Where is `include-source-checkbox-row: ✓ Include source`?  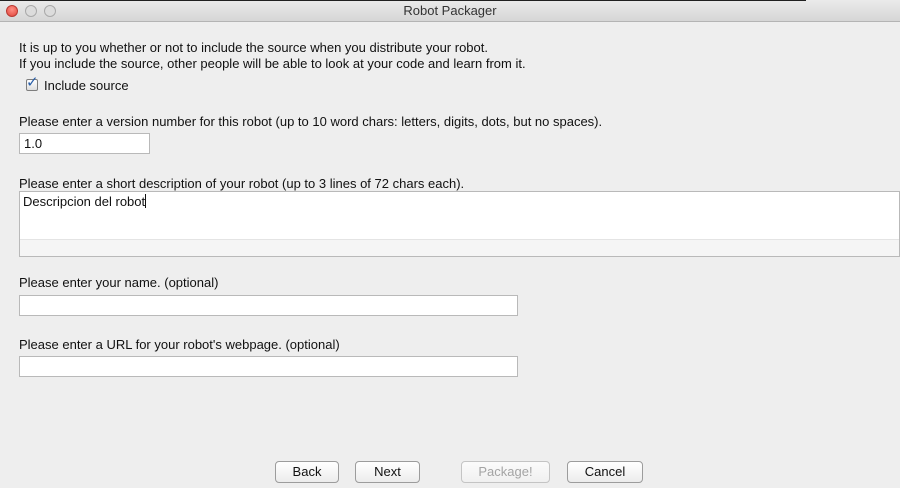 include-source-checkbox-row: ✓ Include source is located at coordinates (77, 84).